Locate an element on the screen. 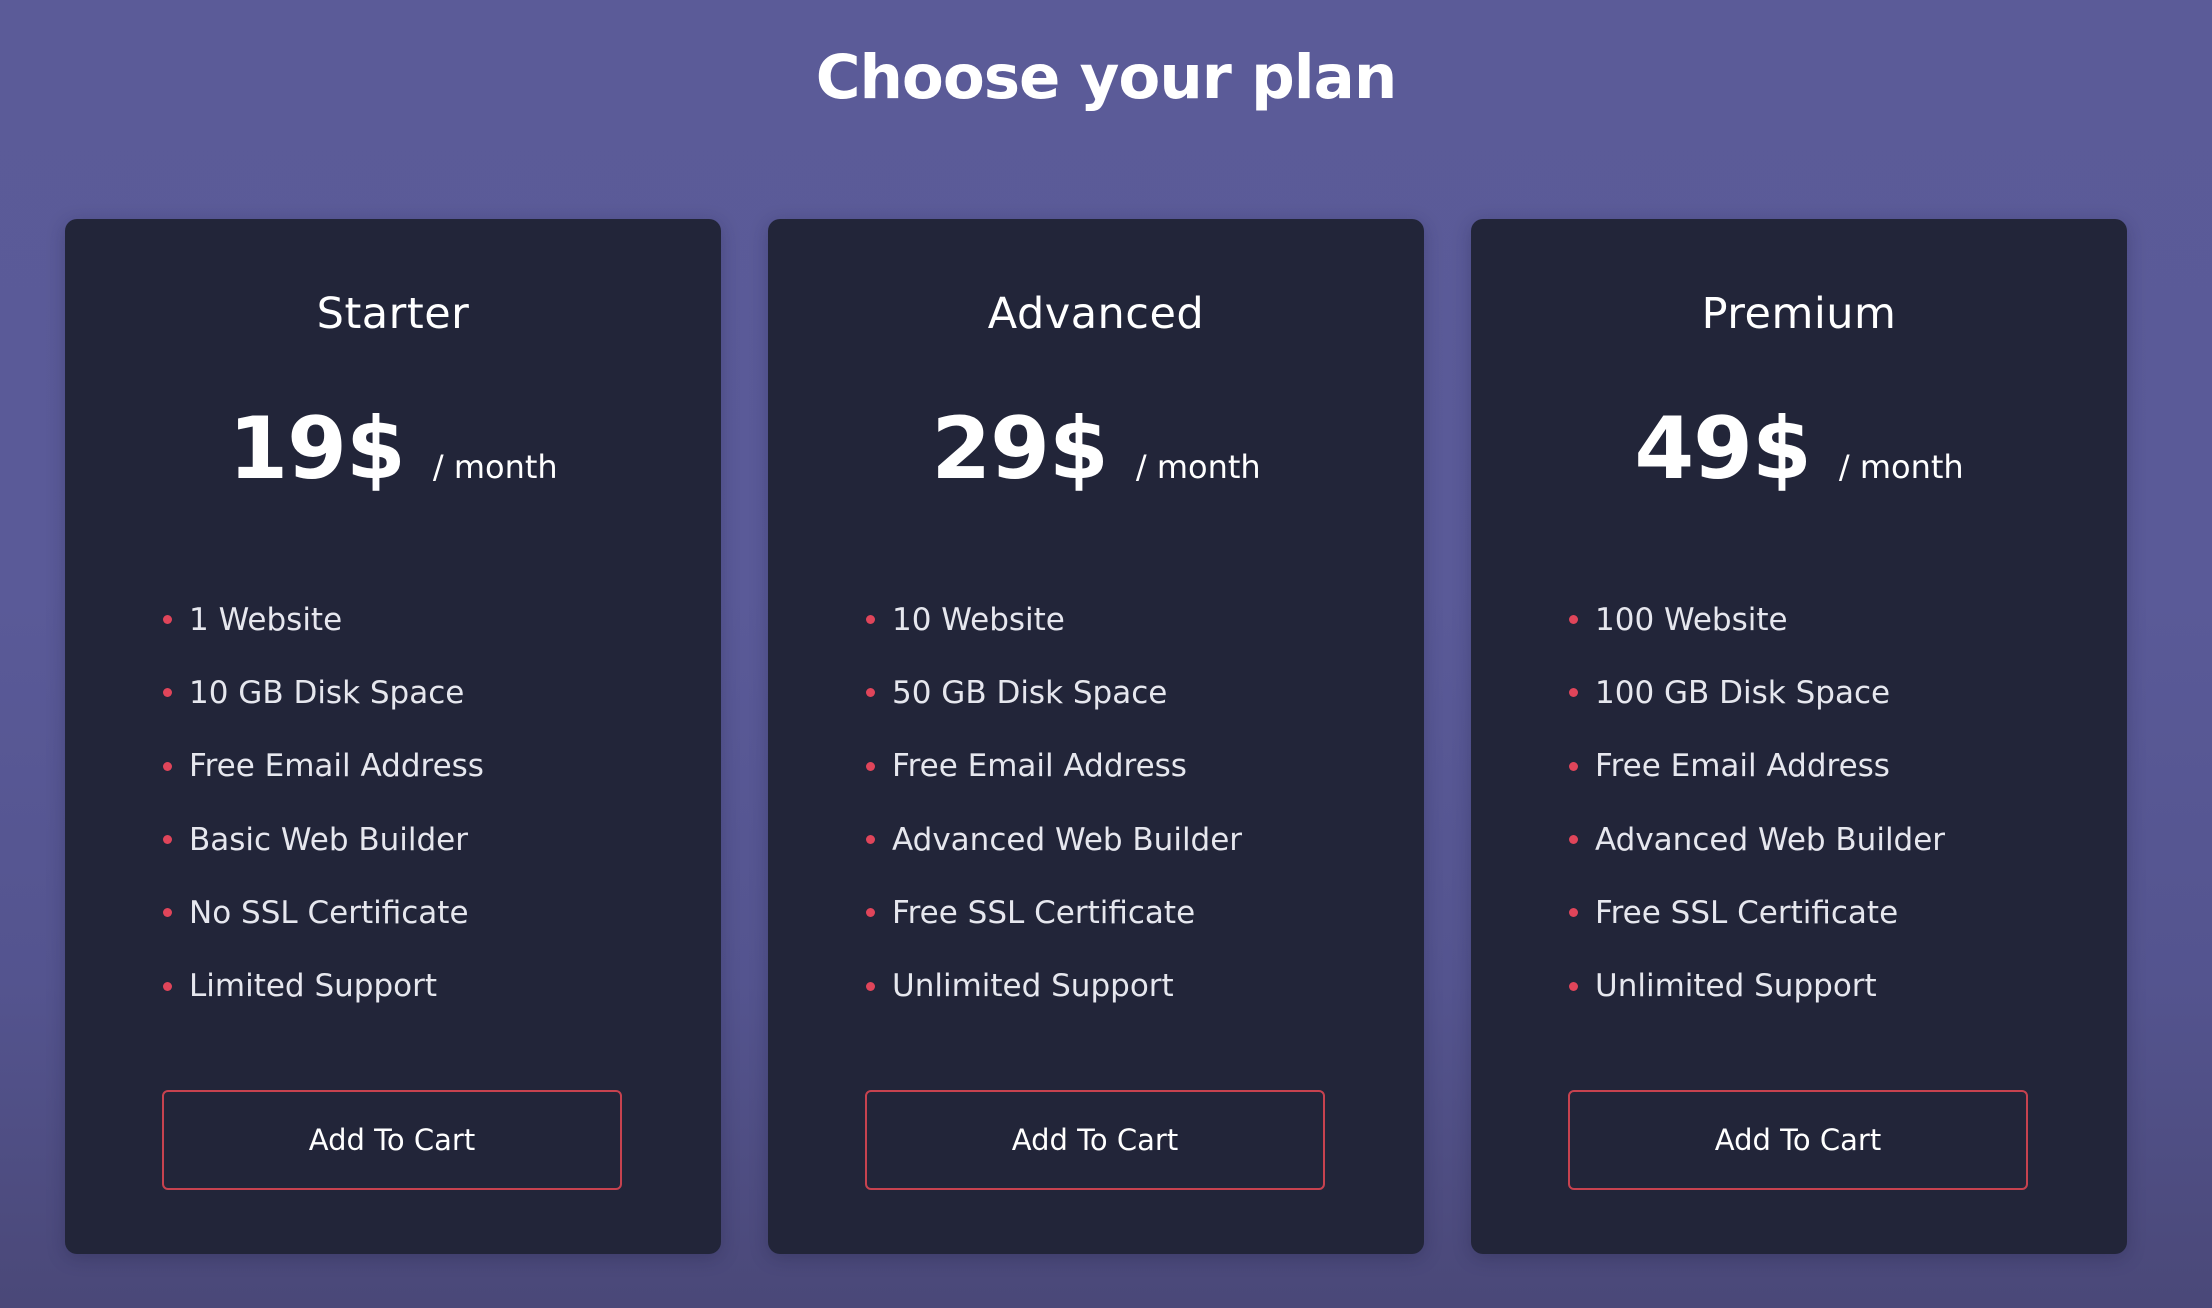  plan-name: Premium is located at coordinates (1799, 314).